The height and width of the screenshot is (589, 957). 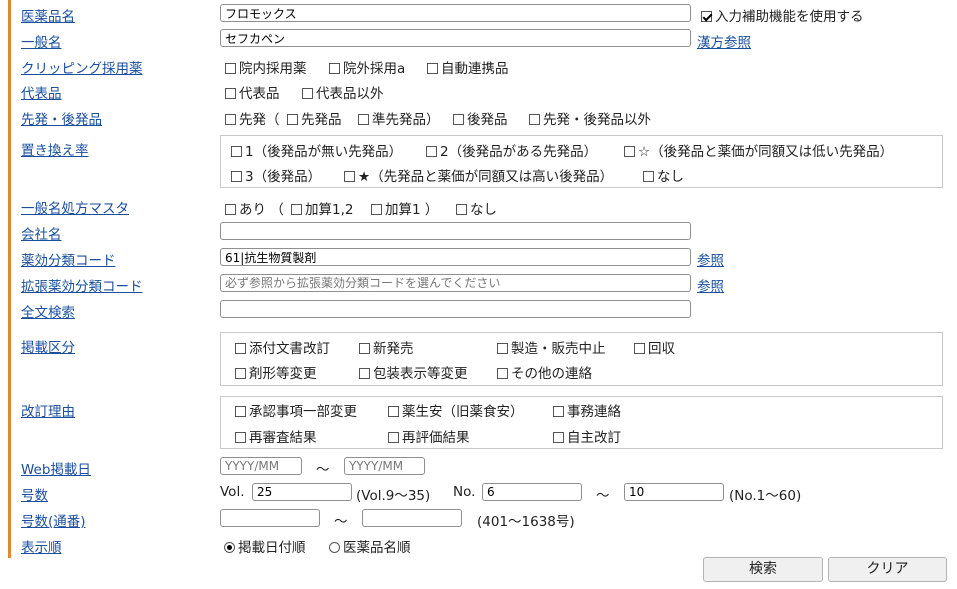 I want to click on assist-checkbox: 入力補助機能を使用する, so click(x=782, y=15).